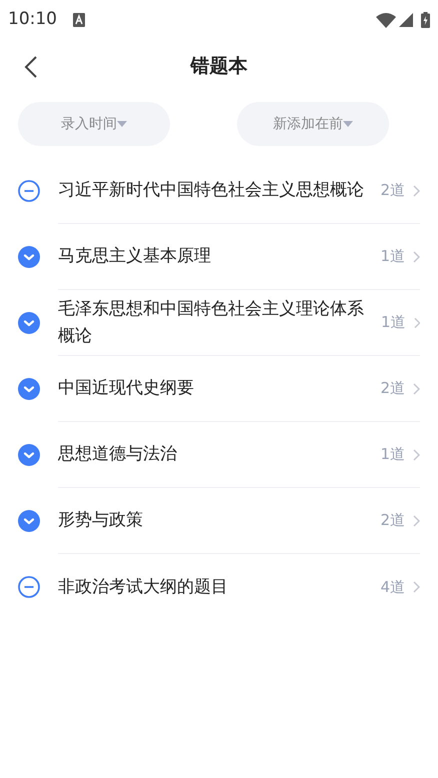  Describe the element at coordinates (211, 323) in the screenshot. I see `subject-name: 毛泽东思想和中国特色社会主义理论体系概论` at that location.